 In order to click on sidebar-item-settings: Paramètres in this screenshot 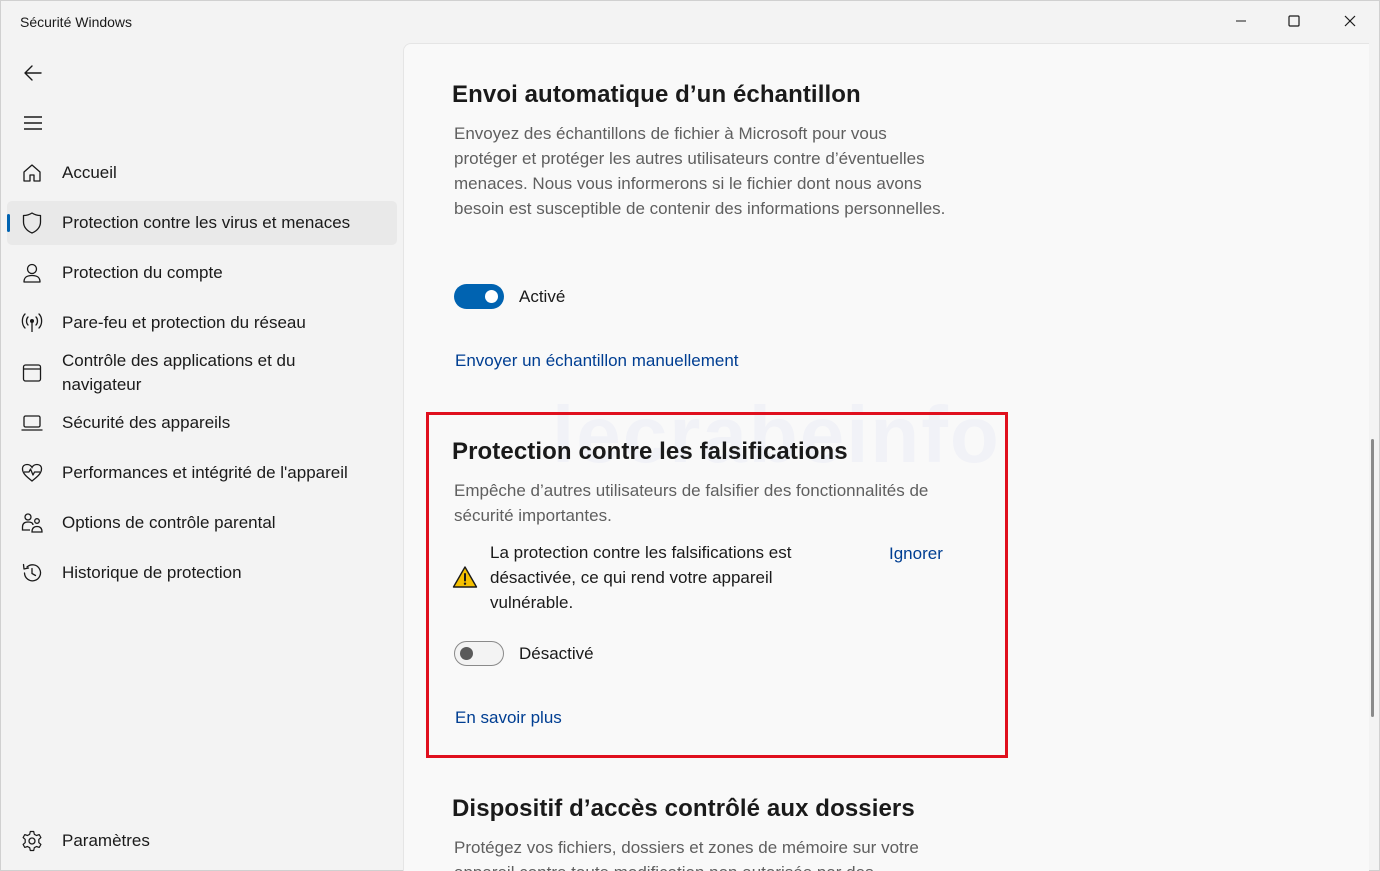, I will do `click(202, 841)`.